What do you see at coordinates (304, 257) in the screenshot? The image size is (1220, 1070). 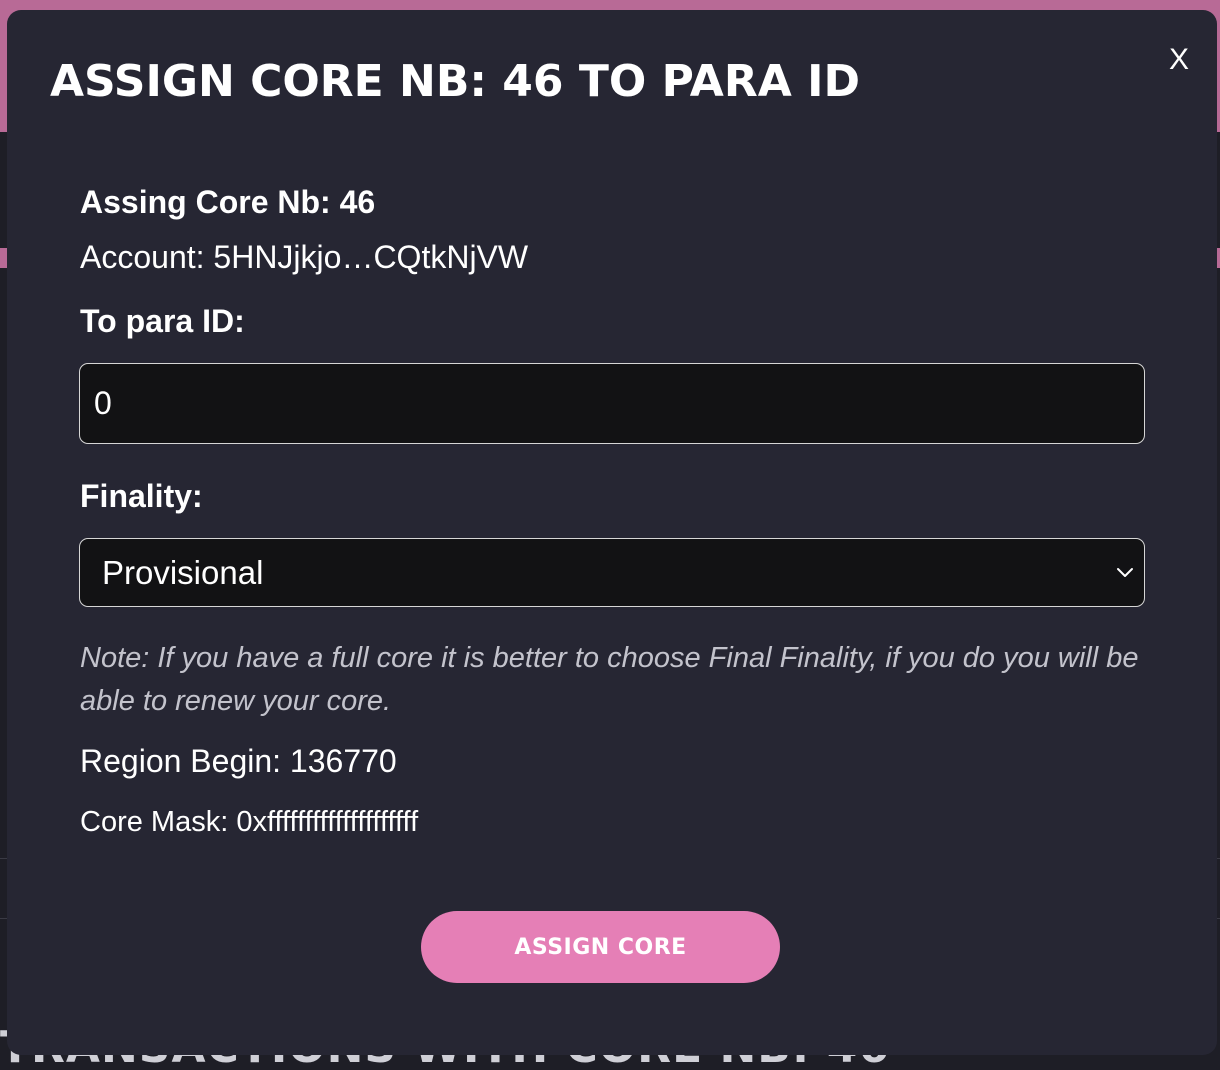 I see `account-address: Account: 5HNJjkjo…CQtkNjVW` at bounding box center [304, 257].